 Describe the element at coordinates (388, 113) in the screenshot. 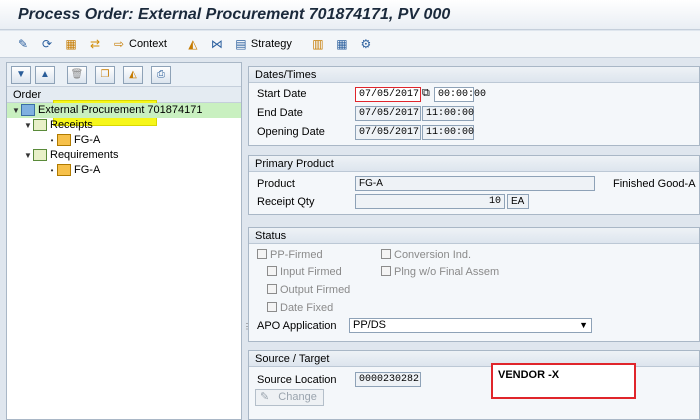

I see `end-date-field: 07/05/2017` at that location.